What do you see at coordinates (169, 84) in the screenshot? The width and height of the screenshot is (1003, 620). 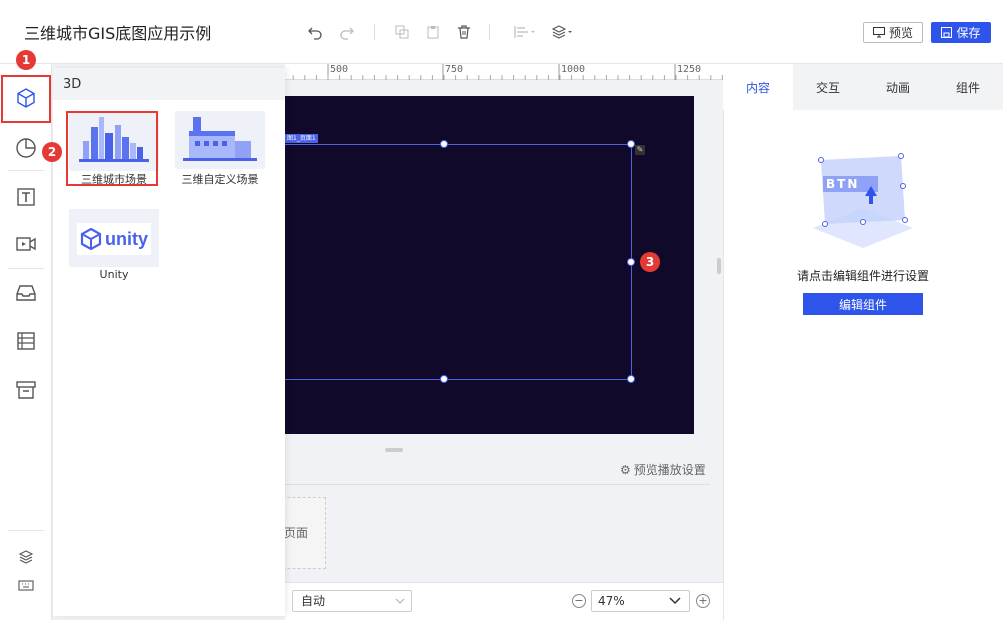 I see `panel-header: 3D` at bounding box center [169, 84].